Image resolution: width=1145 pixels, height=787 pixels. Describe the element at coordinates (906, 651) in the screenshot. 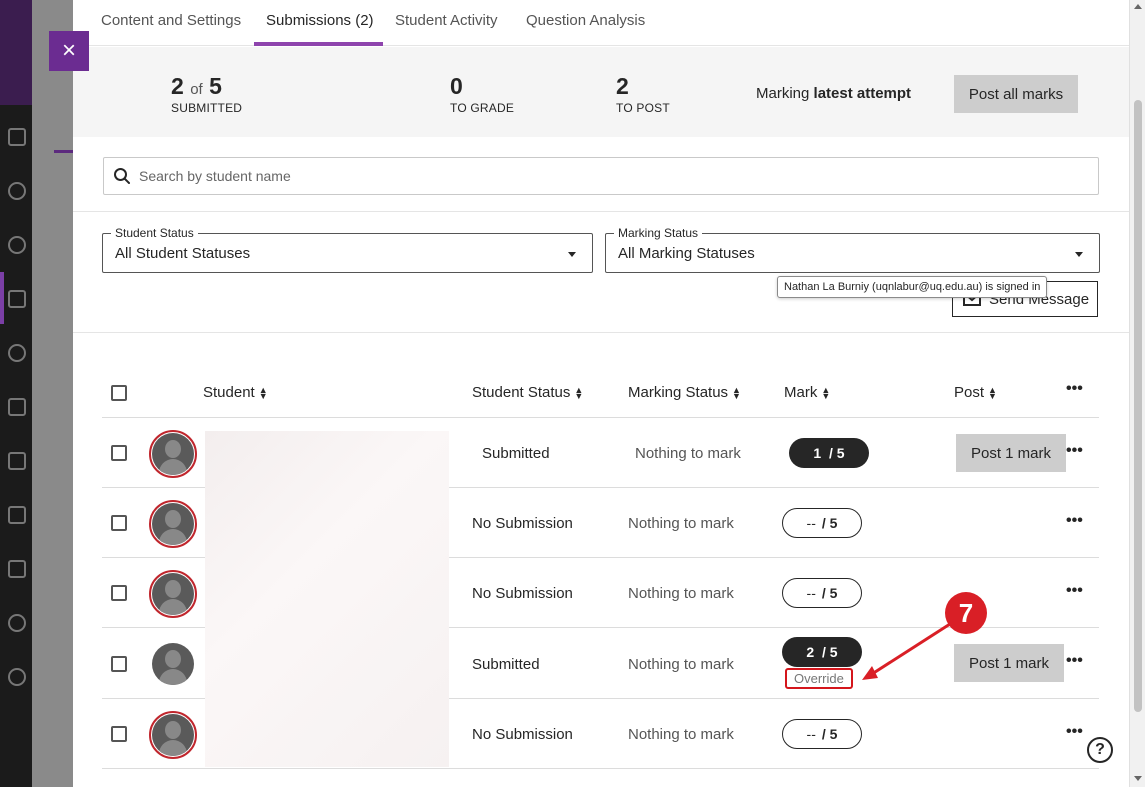

I see `annotation-arrow` at that location.